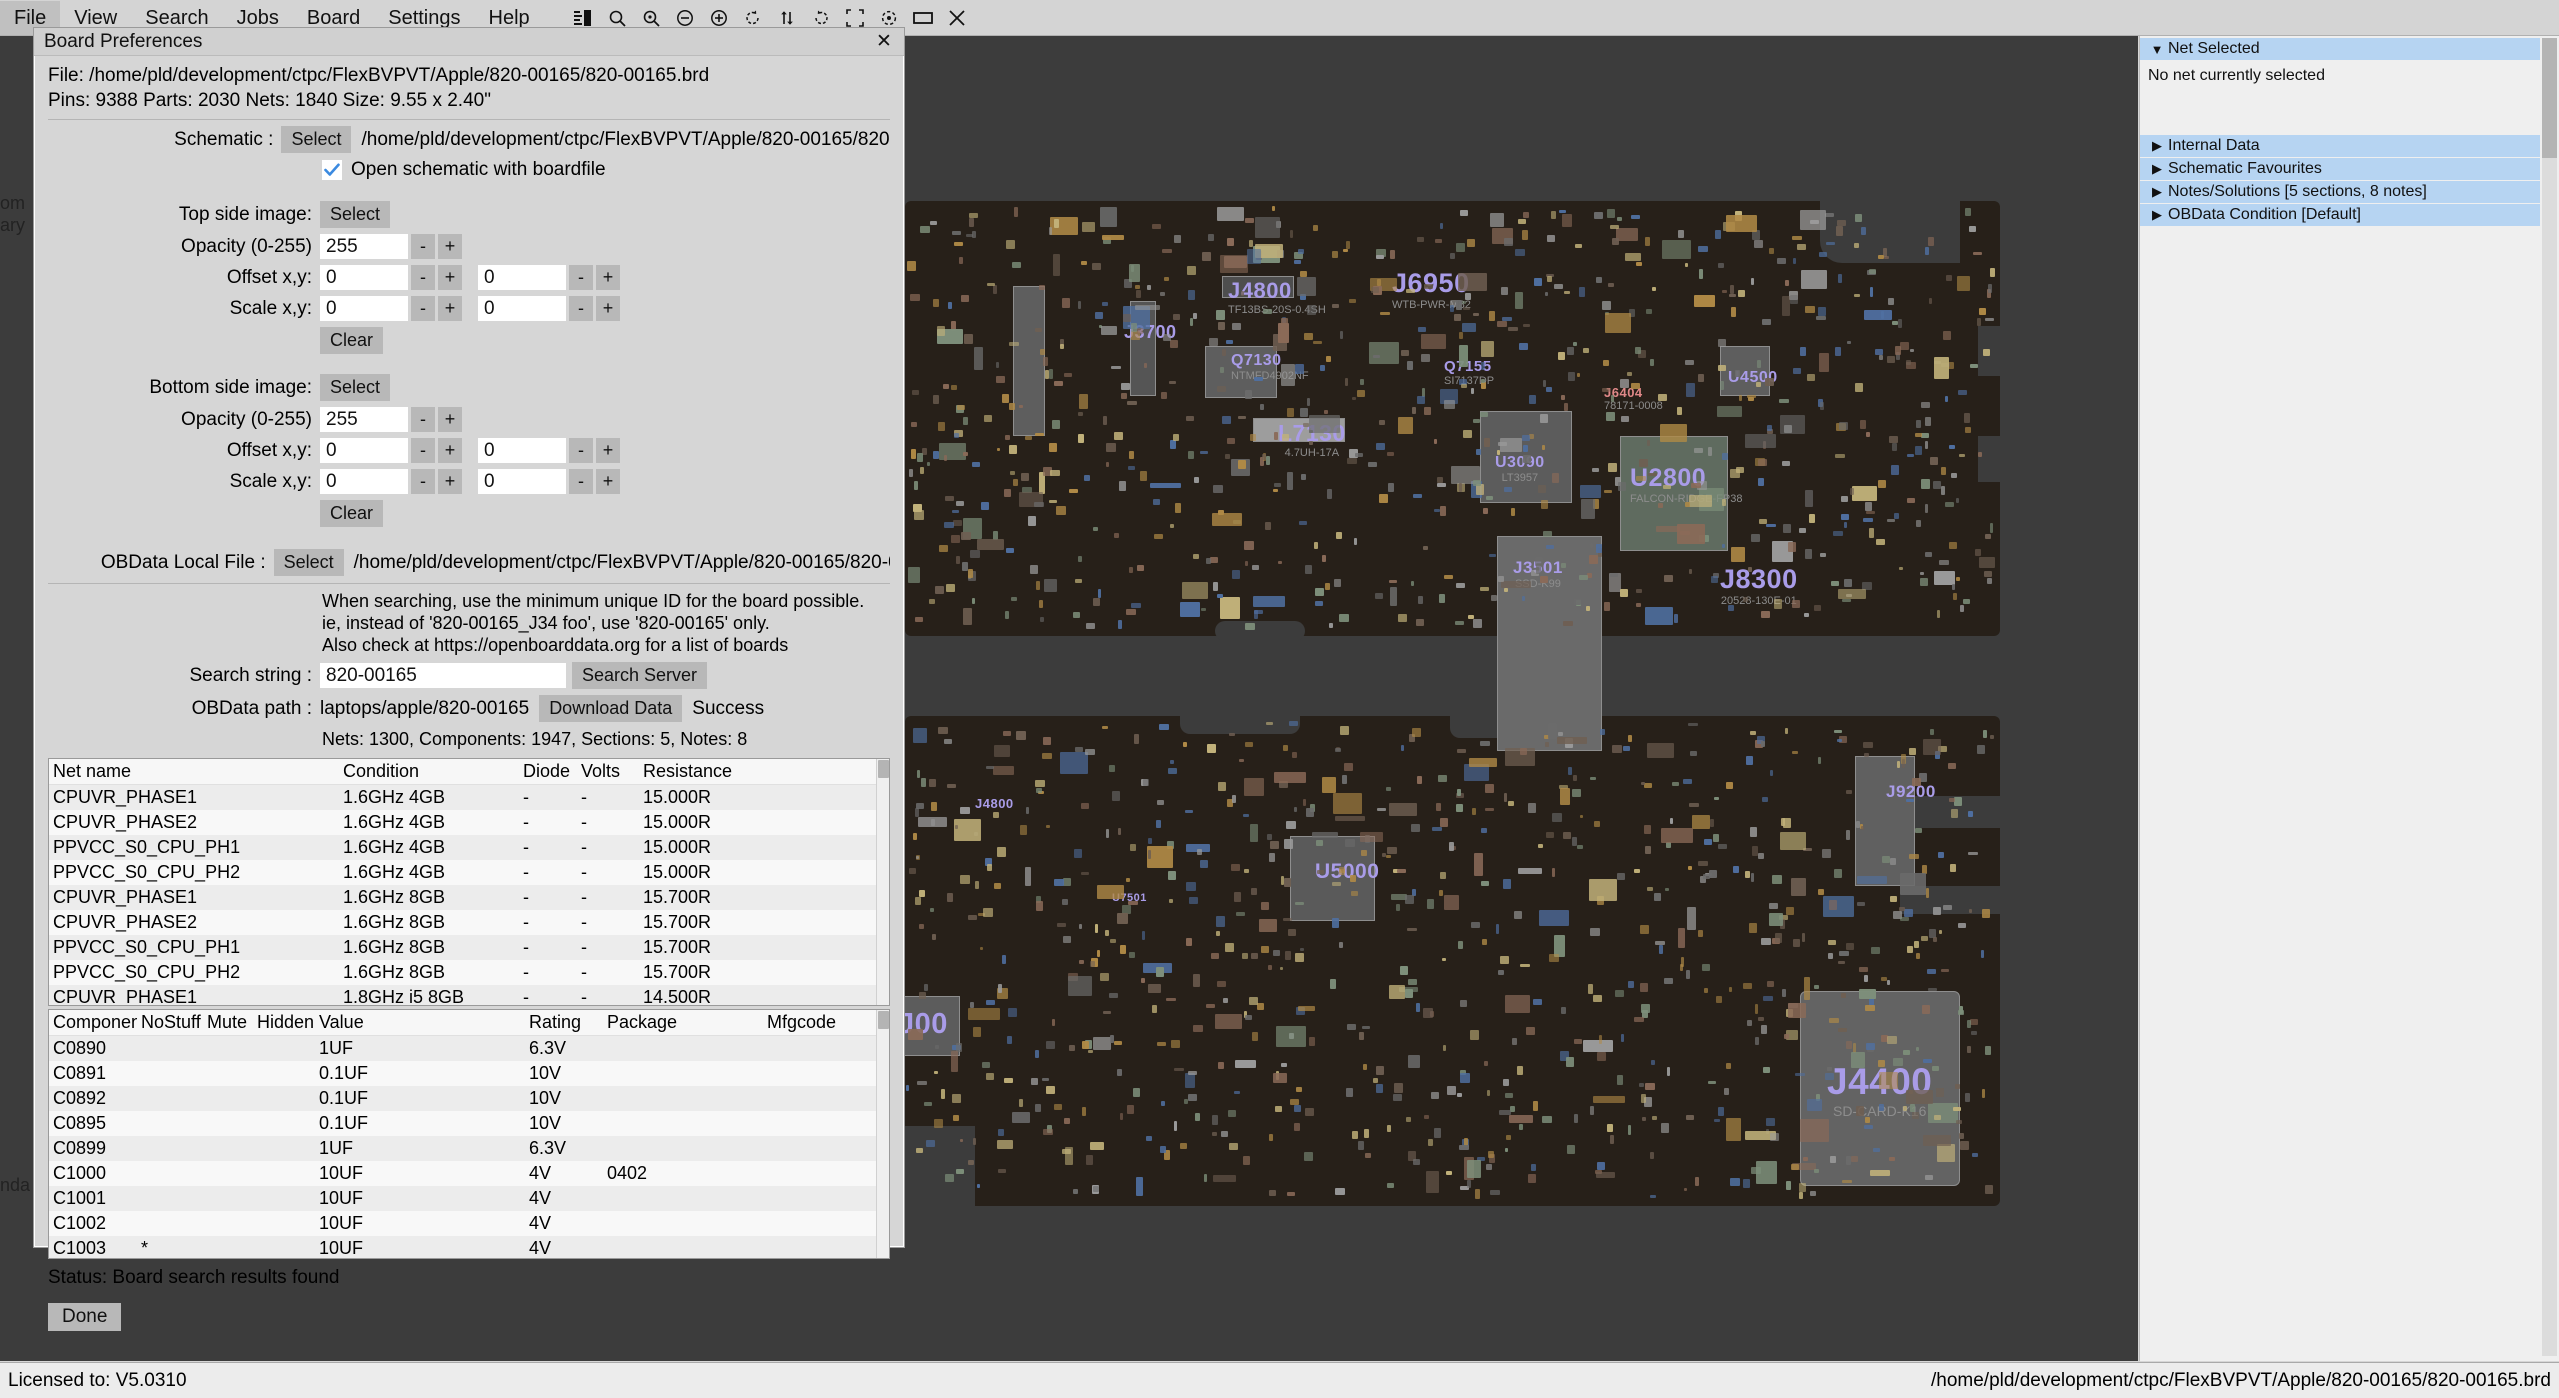 Image resolution: width=2559 pixels, height=1398 pixels. What do you see at coordinates (352, 513) in the screenshot?
I see `bottom-image-clear-button: Clear` at bounding box center [352, 513].